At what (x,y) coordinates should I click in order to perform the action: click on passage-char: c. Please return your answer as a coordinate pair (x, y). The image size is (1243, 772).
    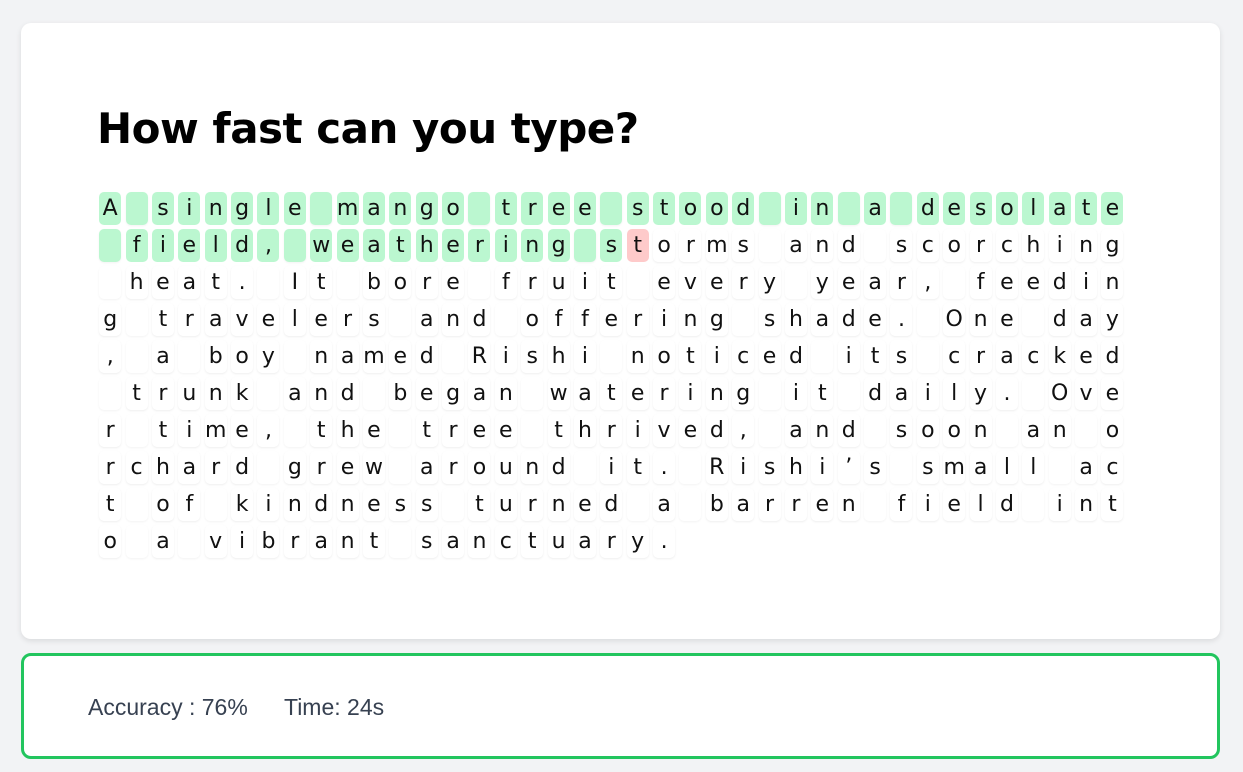
    Looking at the image, I should click on (743, 356).